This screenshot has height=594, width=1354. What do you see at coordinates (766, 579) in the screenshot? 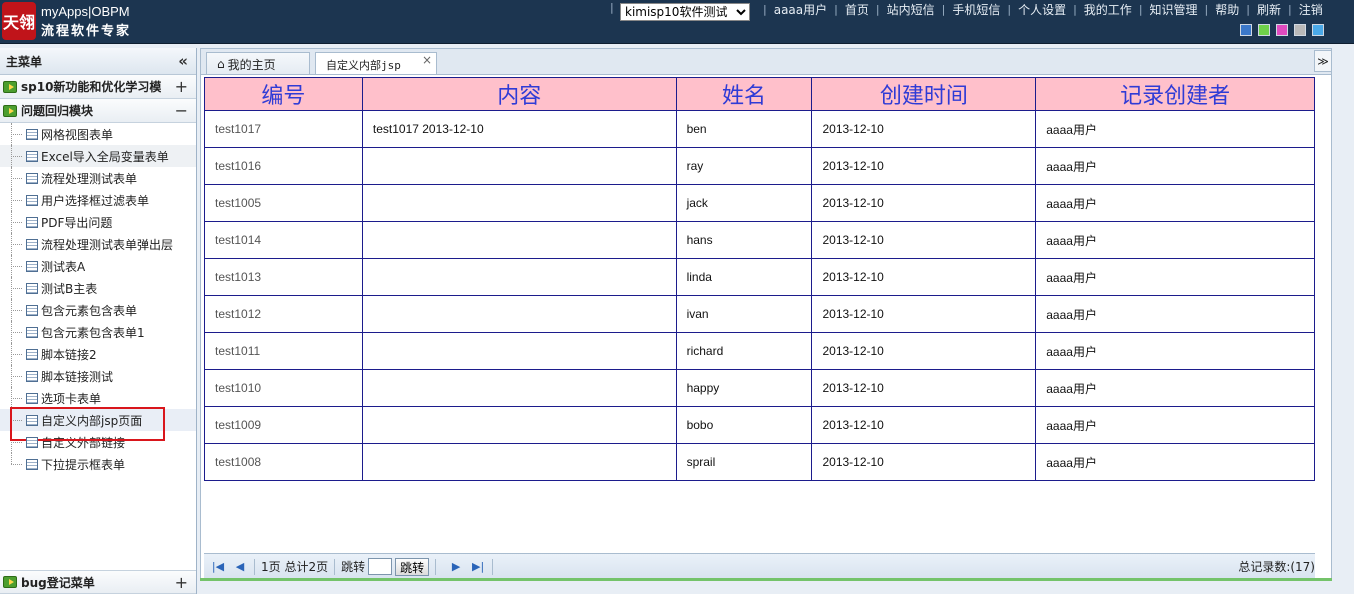
I see `content-bottom-bar` at bounding box center [766, 579].